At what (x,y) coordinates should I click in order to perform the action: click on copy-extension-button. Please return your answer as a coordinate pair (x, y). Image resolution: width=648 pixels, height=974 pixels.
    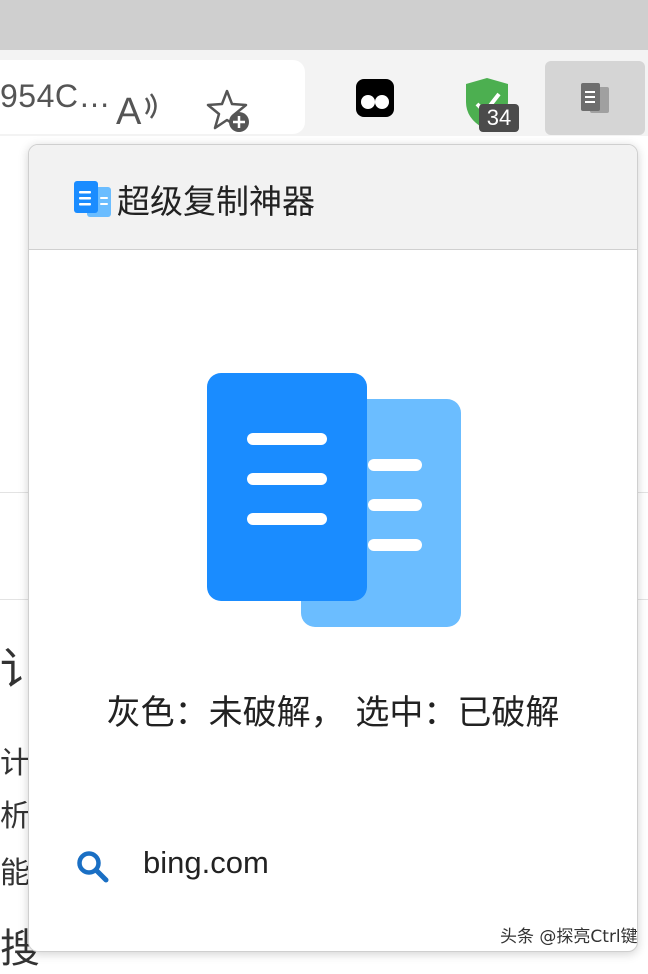
    Looking at the image, I should click on (595, 98).